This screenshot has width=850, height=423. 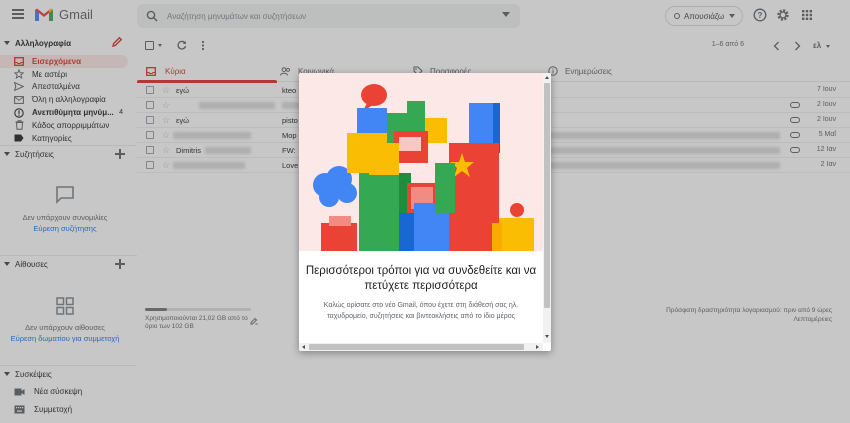 I want to click on dialog-horizontal-scrollbar, so click(x=421, y=347).